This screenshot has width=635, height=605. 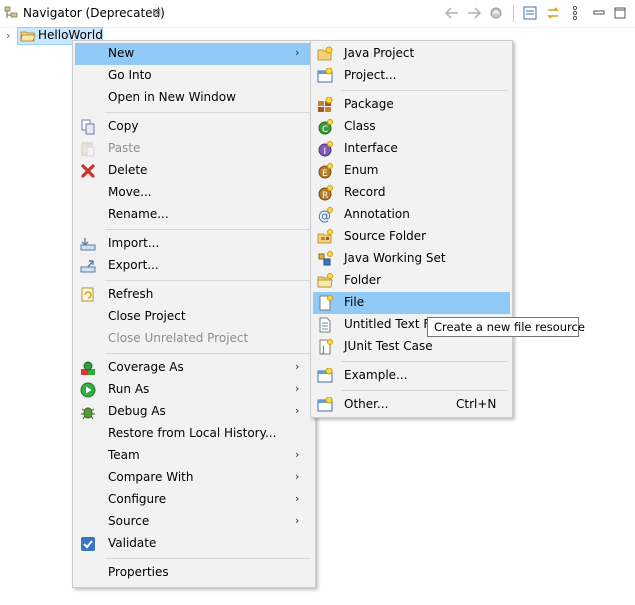 I want to click on expand-arrow-icon: ›, so click(x=8, y=35).